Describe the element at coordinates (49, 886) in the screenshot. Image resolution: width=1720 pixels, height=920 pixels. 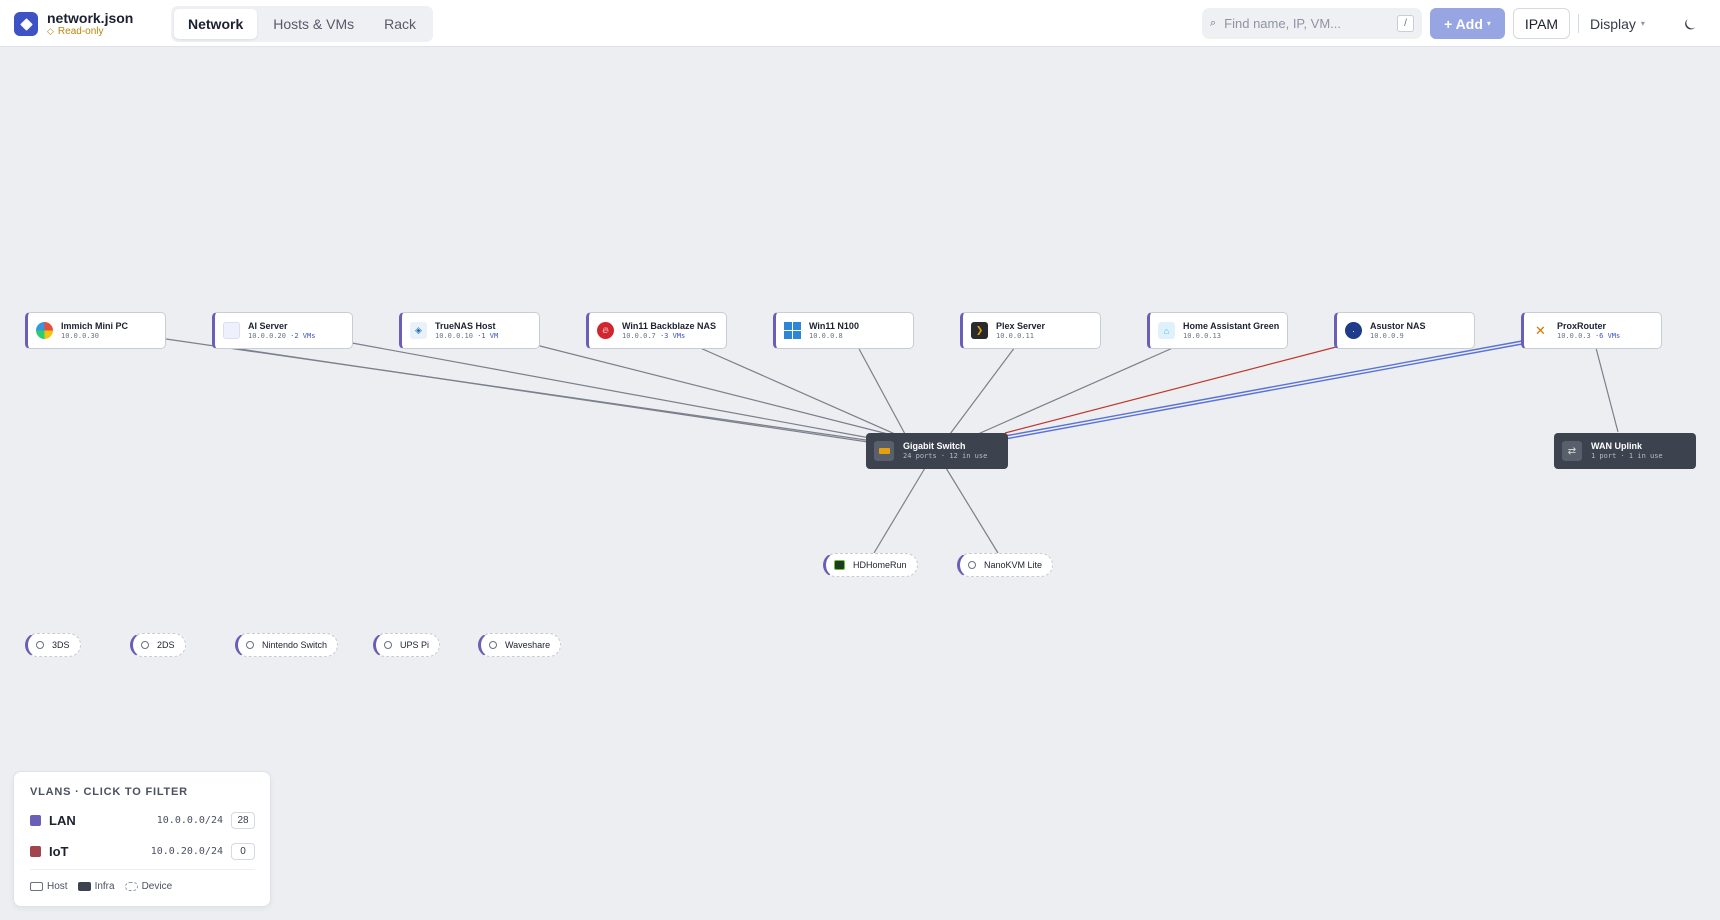
I see `legend-item-host: Host` at that location.